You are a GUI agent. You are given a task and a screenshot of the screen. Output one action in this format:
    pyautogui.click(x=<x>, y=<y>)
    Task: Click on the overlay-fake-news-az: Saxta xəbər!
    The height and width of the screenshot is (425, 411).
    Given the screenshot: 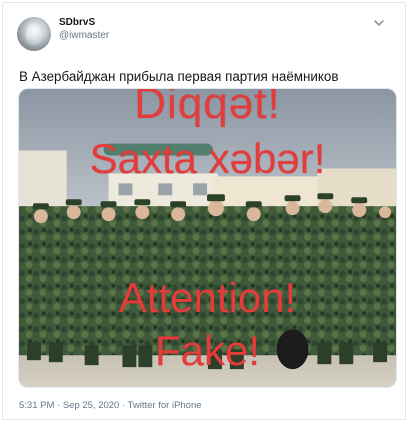 What is the action you would take?
    pyautogui.click(x=207, y=158)
    